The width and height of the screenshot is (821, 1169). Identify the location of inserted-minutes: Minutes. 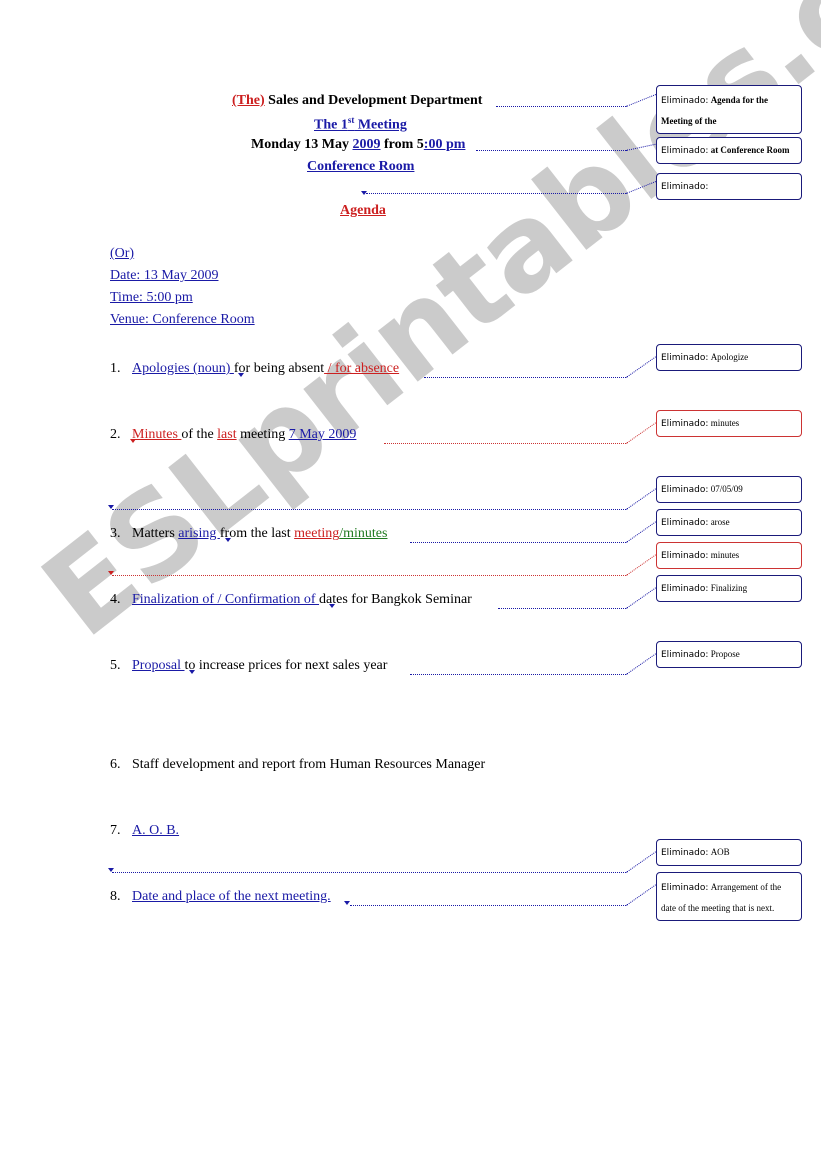
(157, 434).